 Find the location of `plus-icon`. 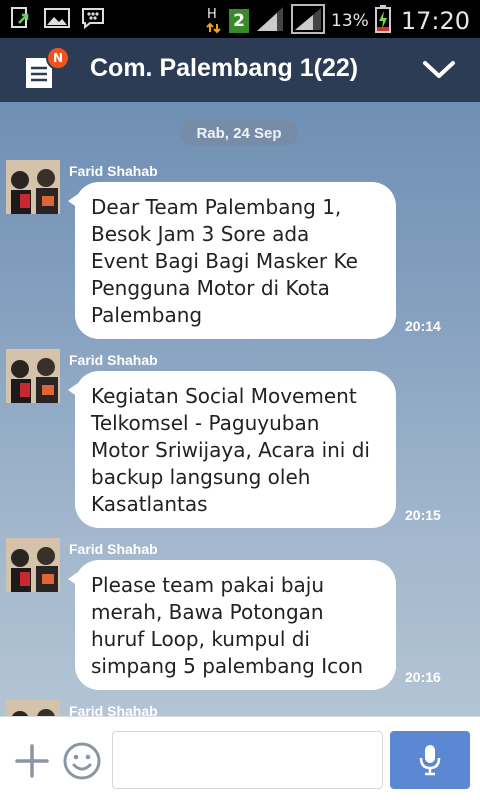

plus-icon is located at coordinates (32, 761).